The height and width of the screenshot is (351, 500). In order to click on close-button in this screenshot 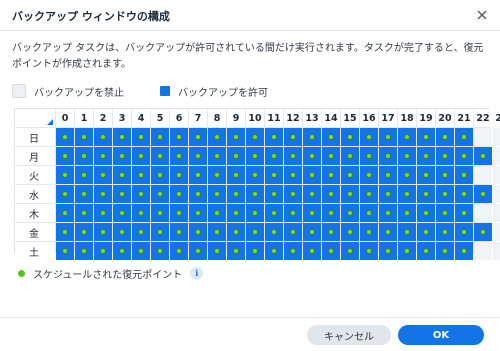, I will do `click(482, 15)`.